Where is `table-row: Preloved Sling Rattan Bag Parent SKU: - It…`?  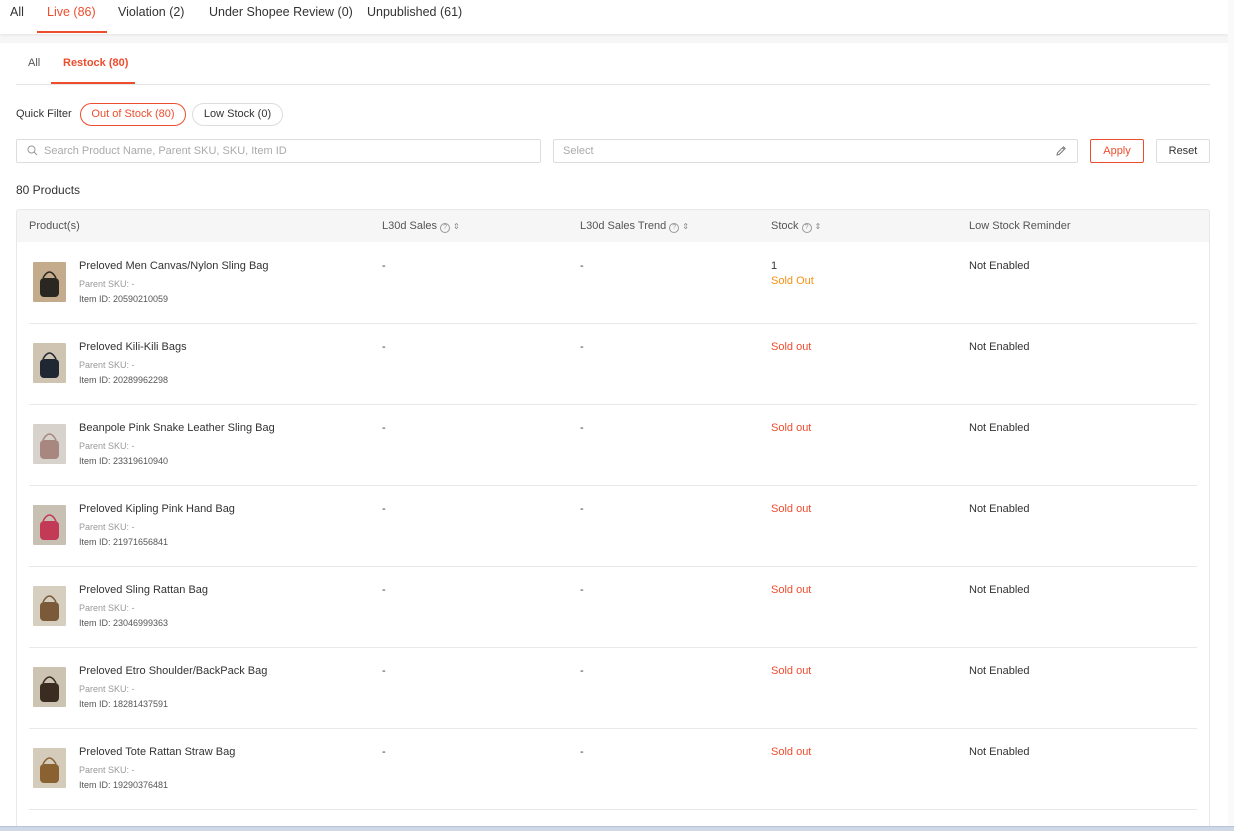 table-row: Preloved Sling Rattan Bag Parent SKU: - It… is located at coordinates (613, 607).